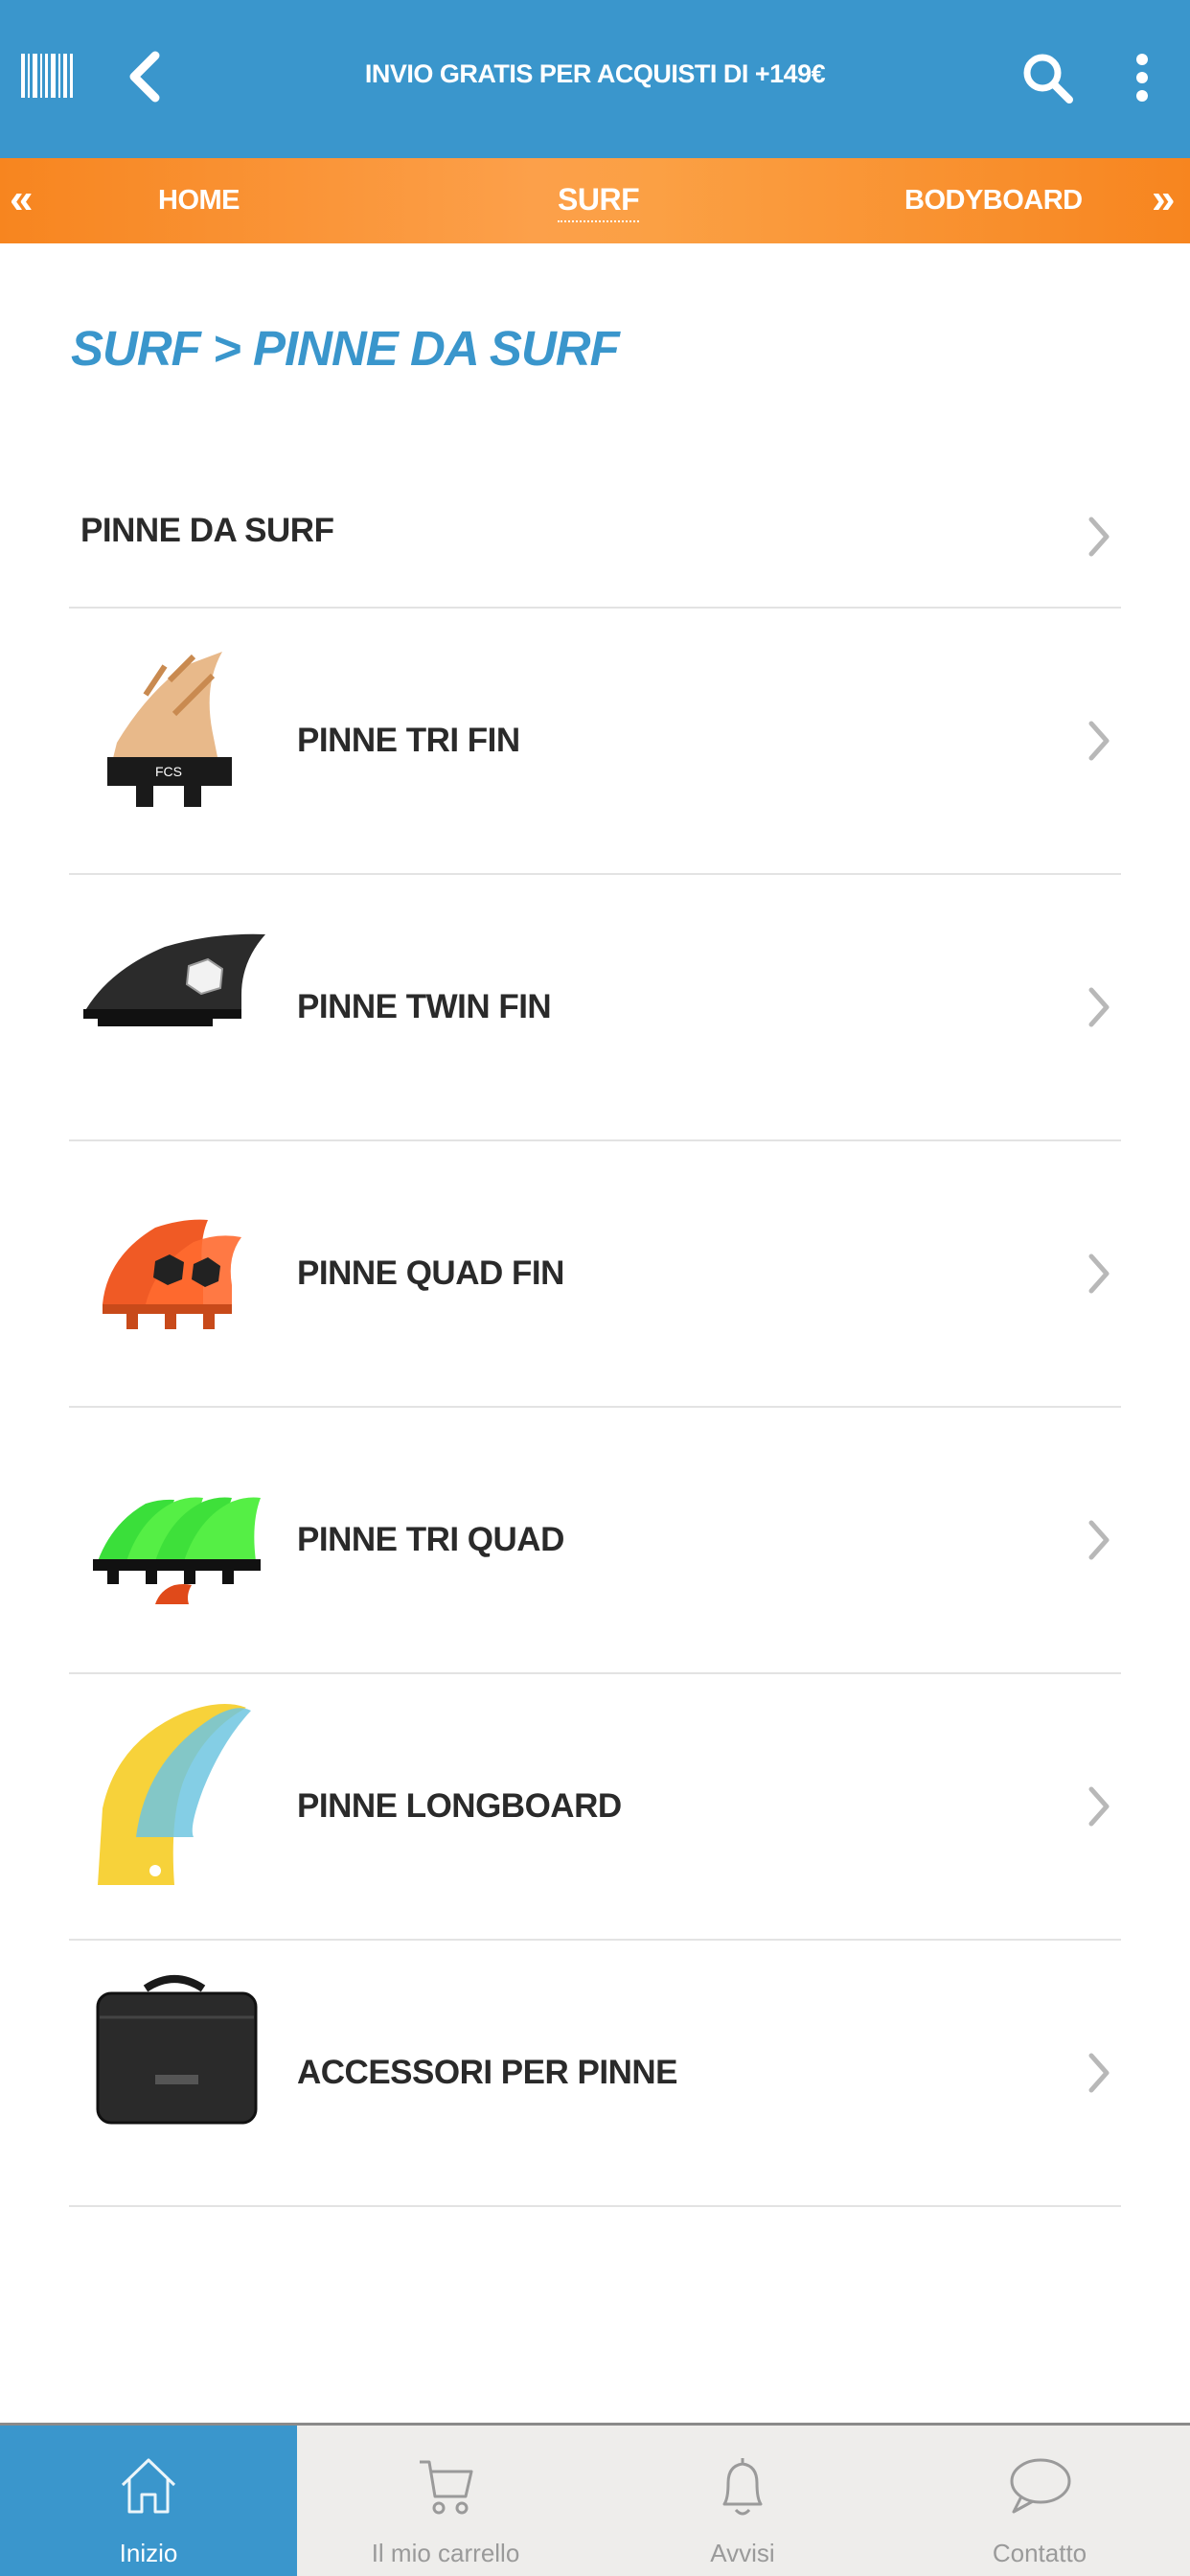  I want to click on list-item-label: PINNE DA SURF, so click(207, 530).